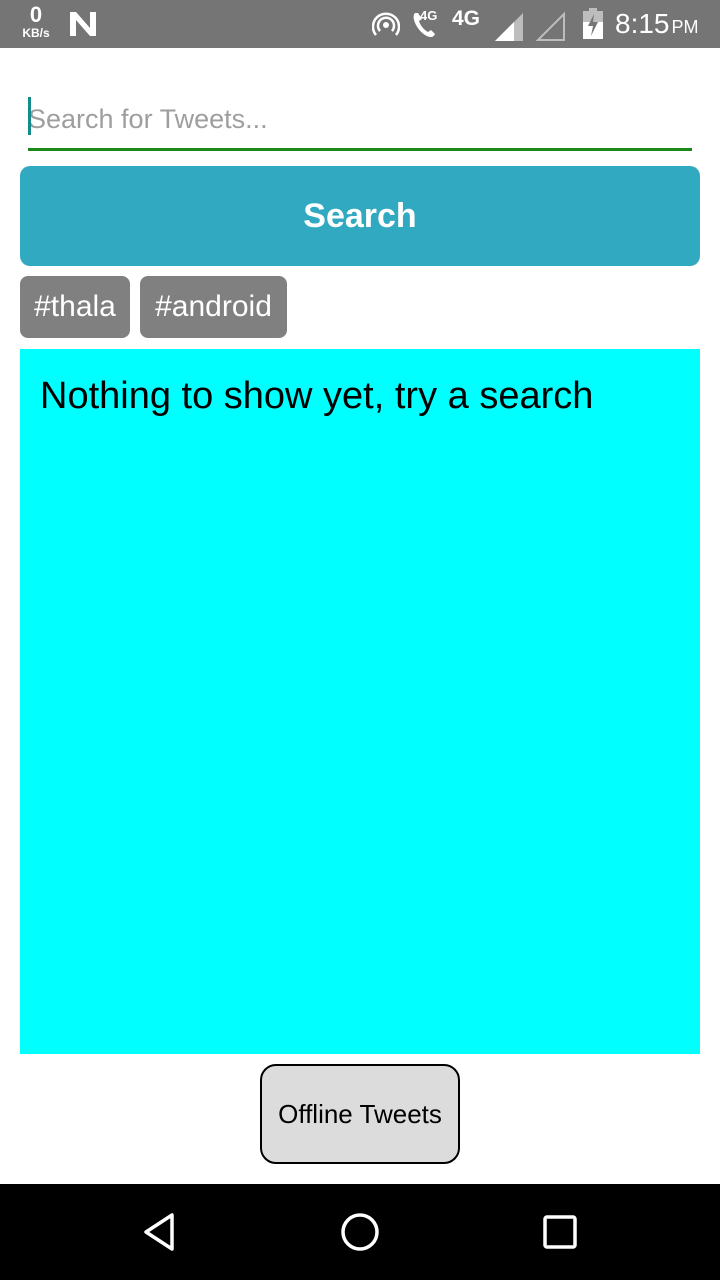 This screenshot has height=1280, width=720. Describe the element at coordinates (360, 216) in the screenshot. I see `search-button: Search` at that location.